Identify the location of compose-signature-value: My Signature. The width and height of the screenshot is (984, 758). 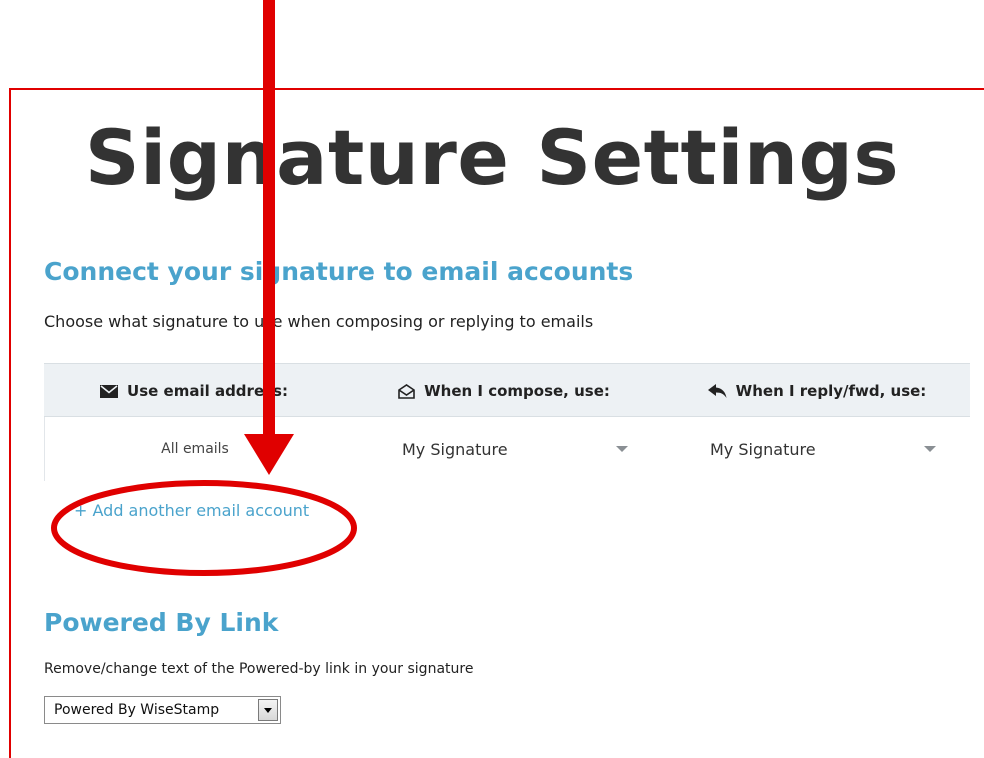
(455, 449).